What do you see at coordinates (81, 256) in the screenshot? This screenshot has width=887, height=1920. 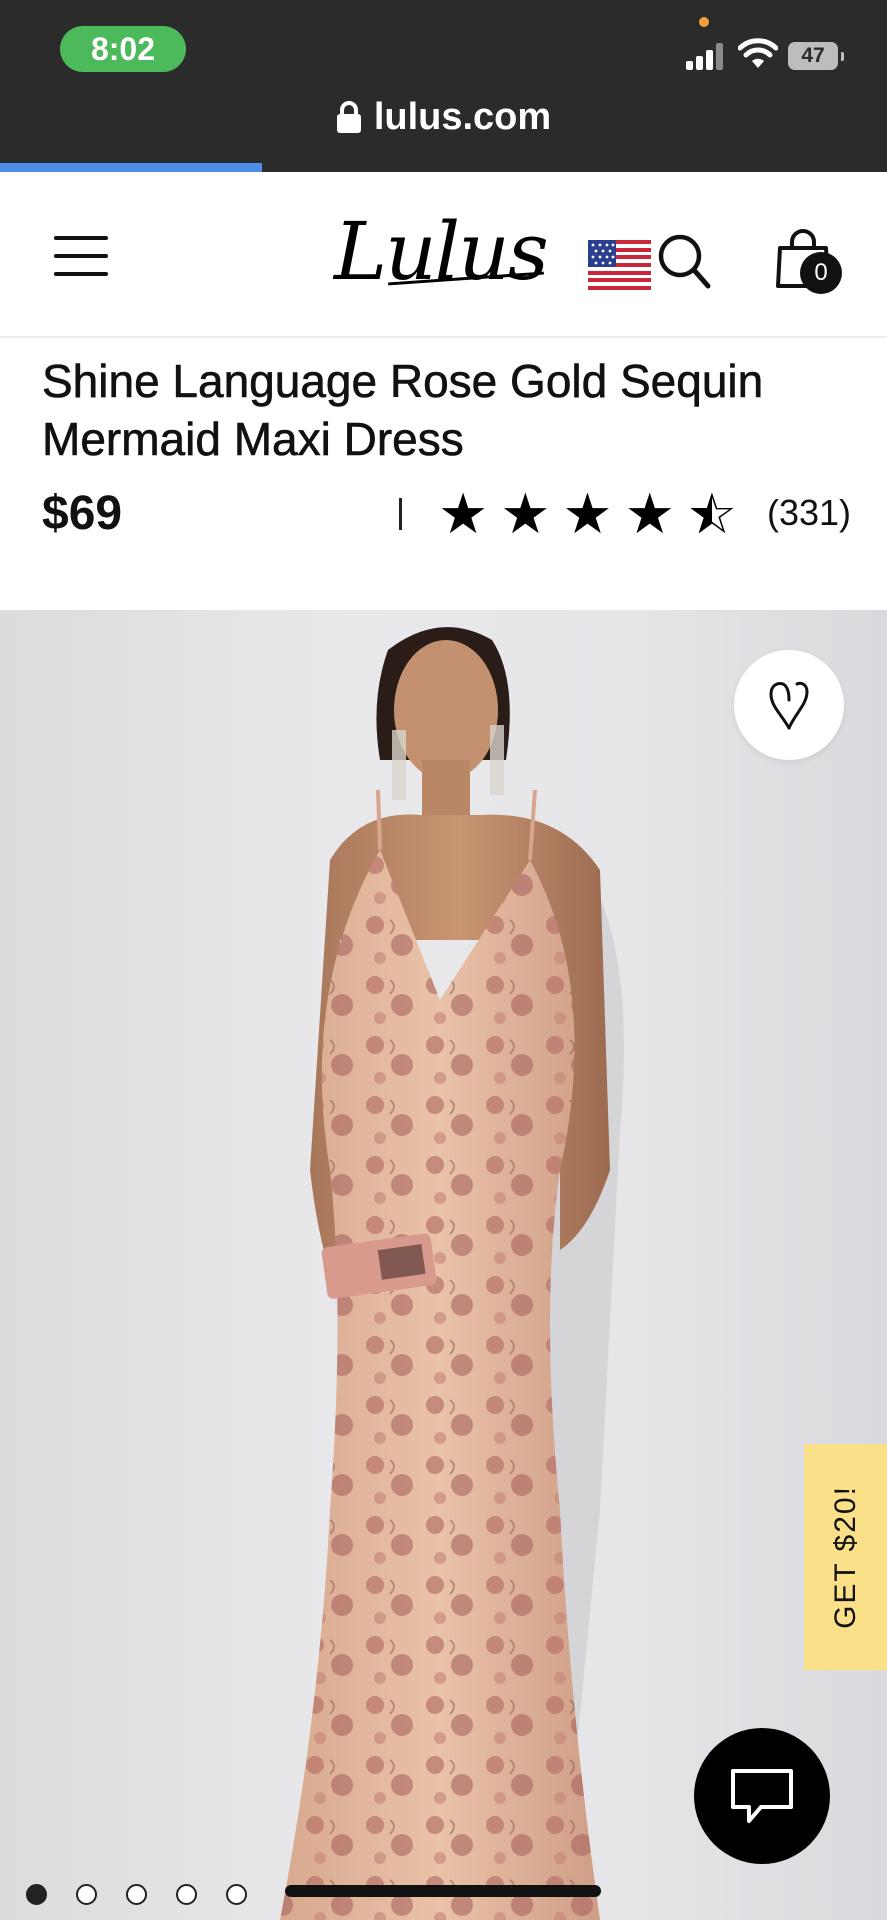 I see `hamburger-icon` at bounding box center [81, 256].